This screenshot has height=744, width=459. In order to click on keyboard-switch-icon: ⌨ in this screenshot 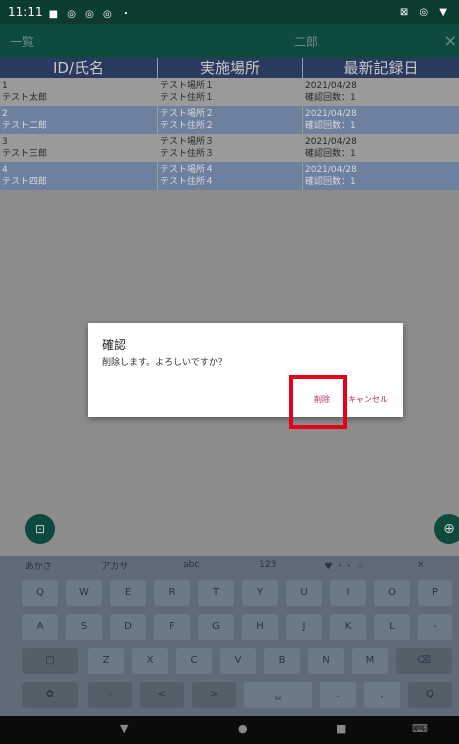, I will do `click(420, 728)`.